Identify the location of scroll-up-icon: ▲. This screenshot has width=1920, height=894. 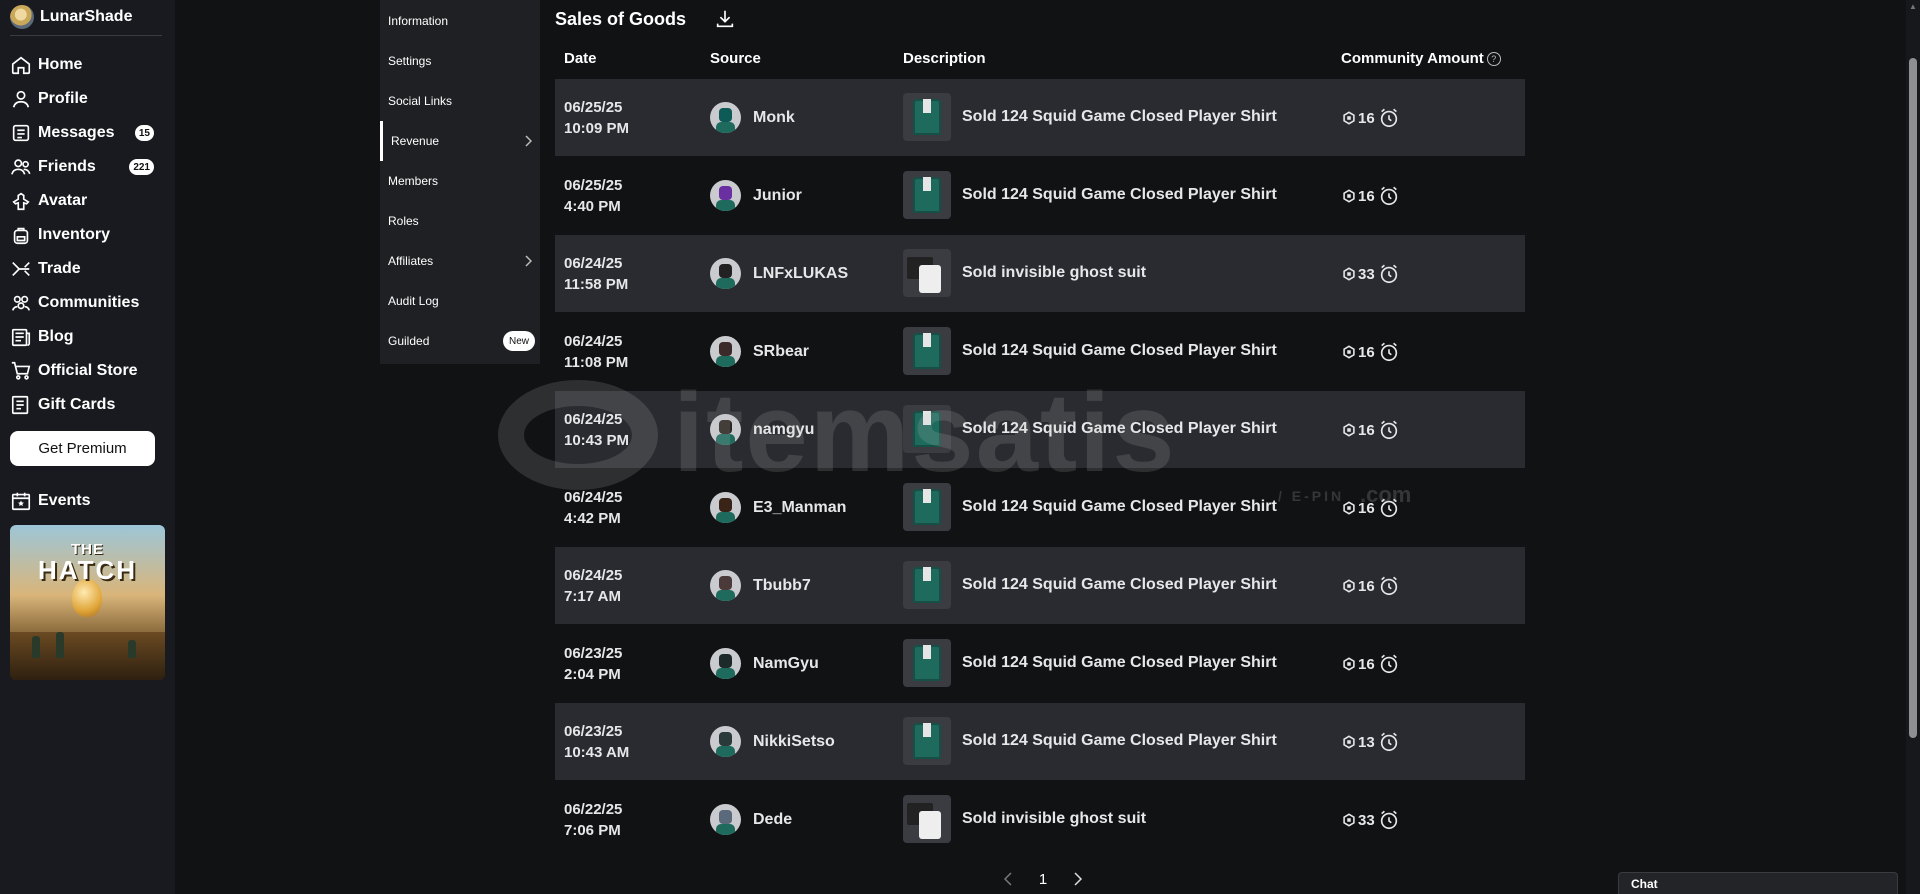
(1913, 6).